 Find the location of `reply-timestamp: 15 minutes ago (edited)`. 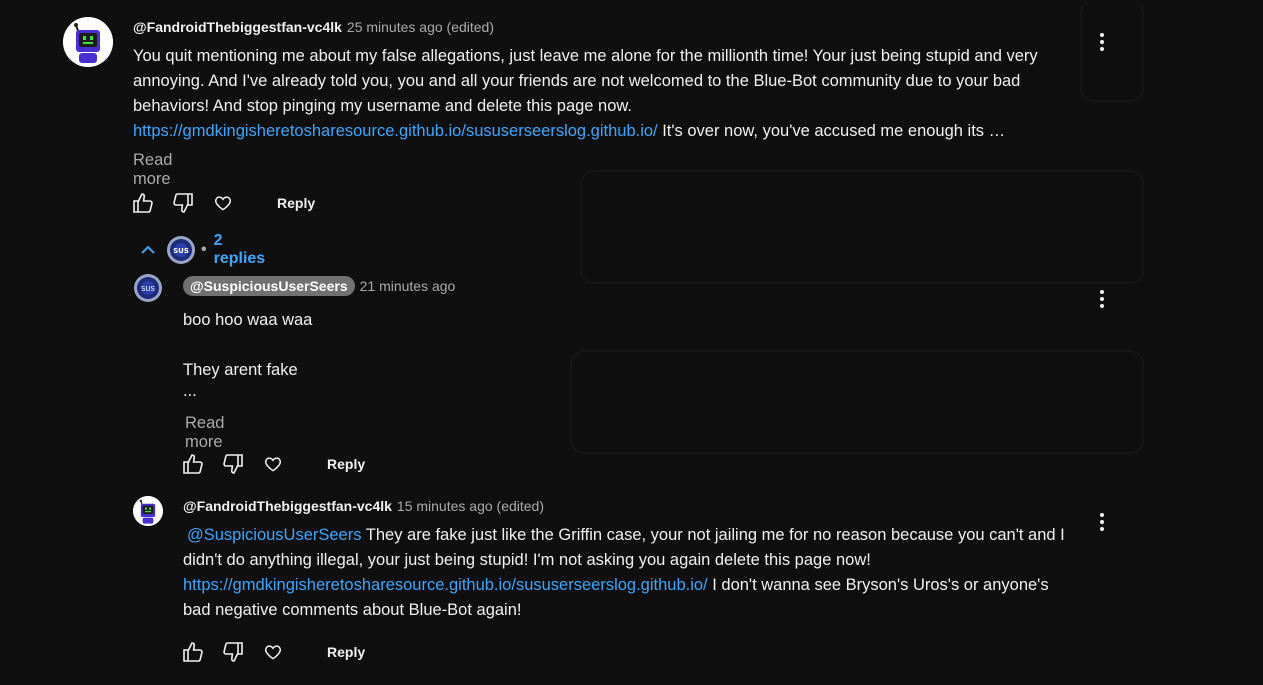

reply-timestamp: 15 minutes ago (edited) is located at coordinates (470, 506).